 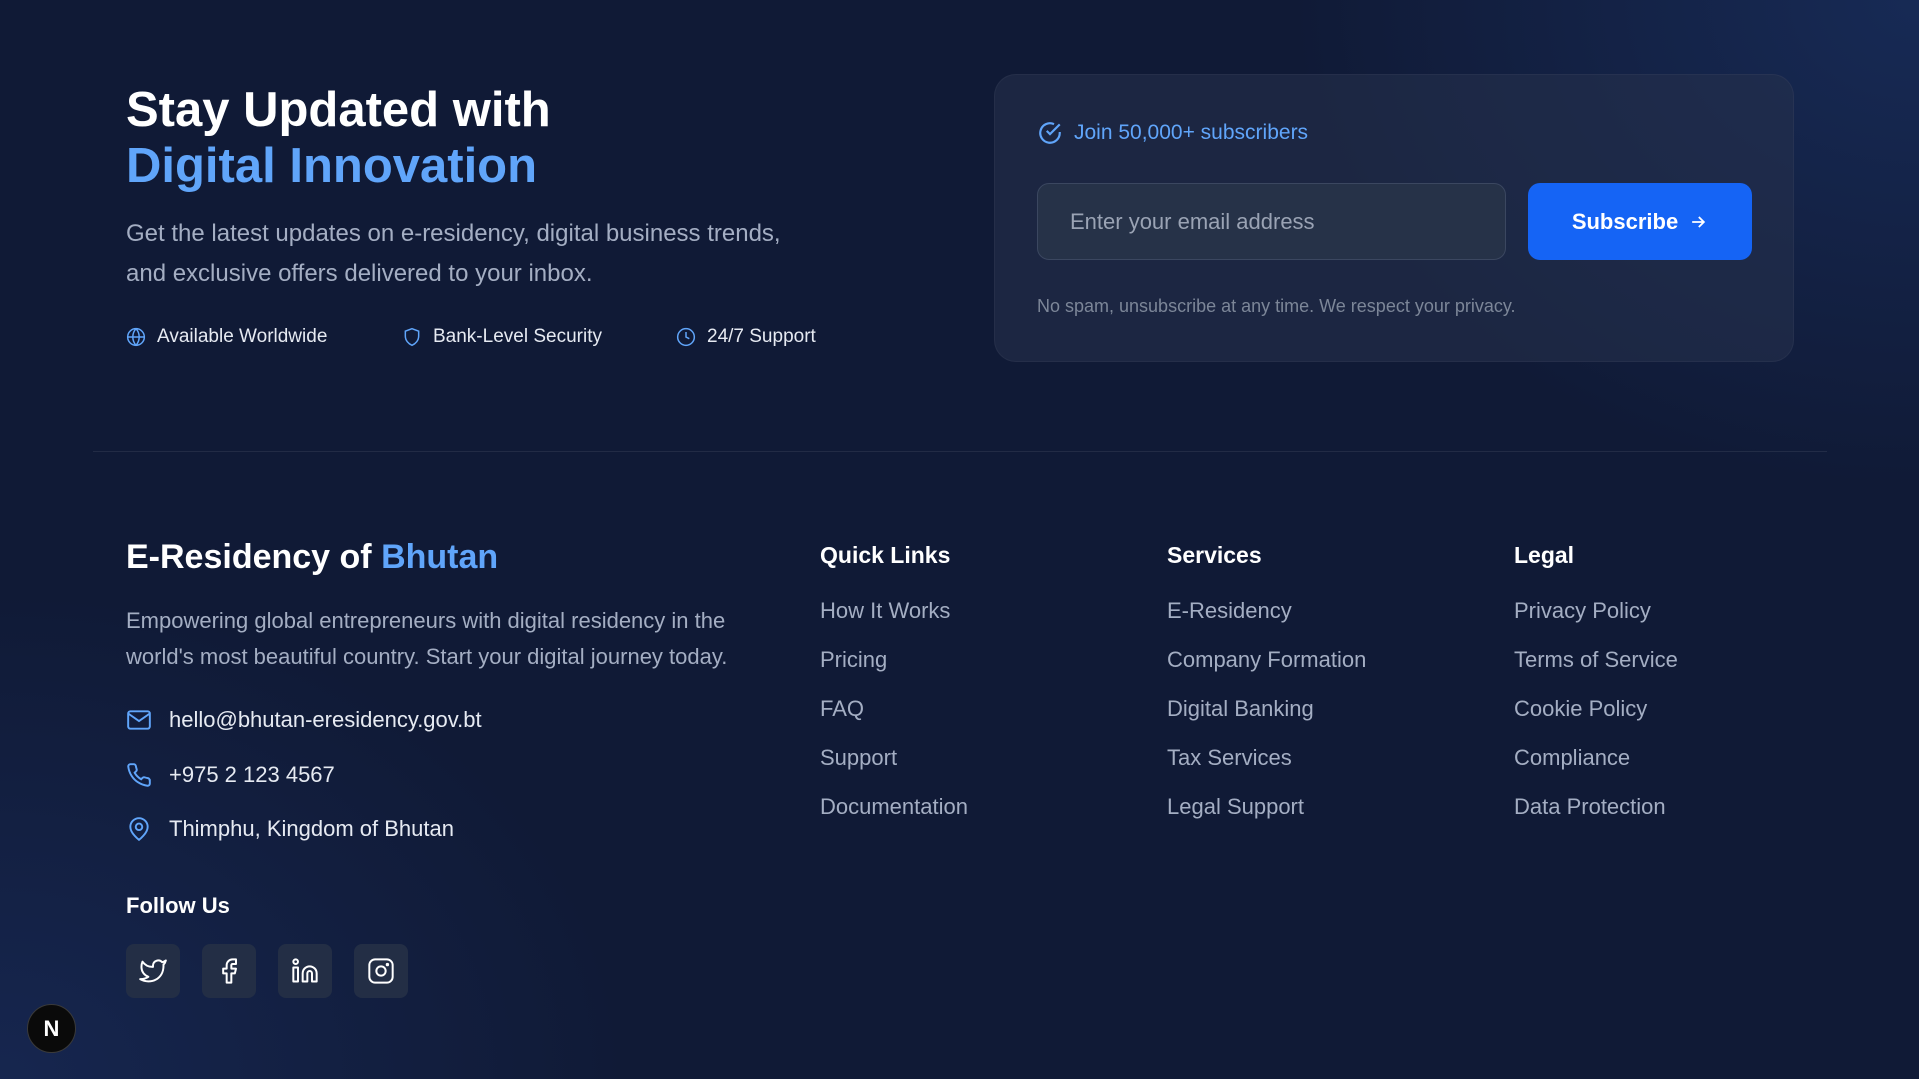 I want to click on facebook-link, so click(x=229, y=971).